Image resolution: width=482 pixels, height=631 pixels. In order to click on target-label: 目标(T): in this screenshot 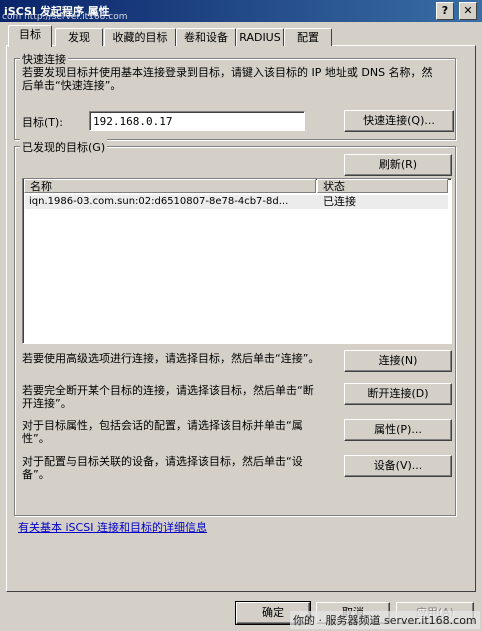, I will do `click(43, 122)`.